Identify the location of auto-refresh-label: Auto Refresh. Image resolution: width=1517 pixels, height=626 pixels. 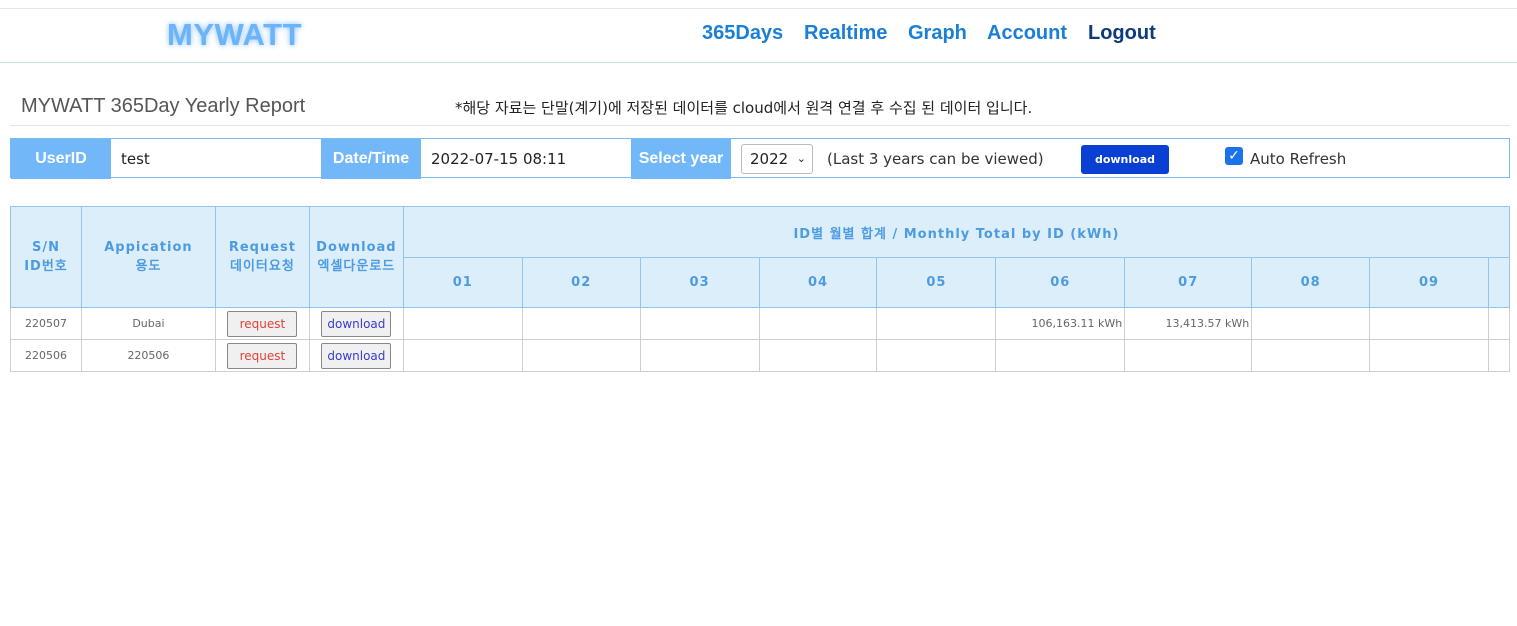
(1298, 159).